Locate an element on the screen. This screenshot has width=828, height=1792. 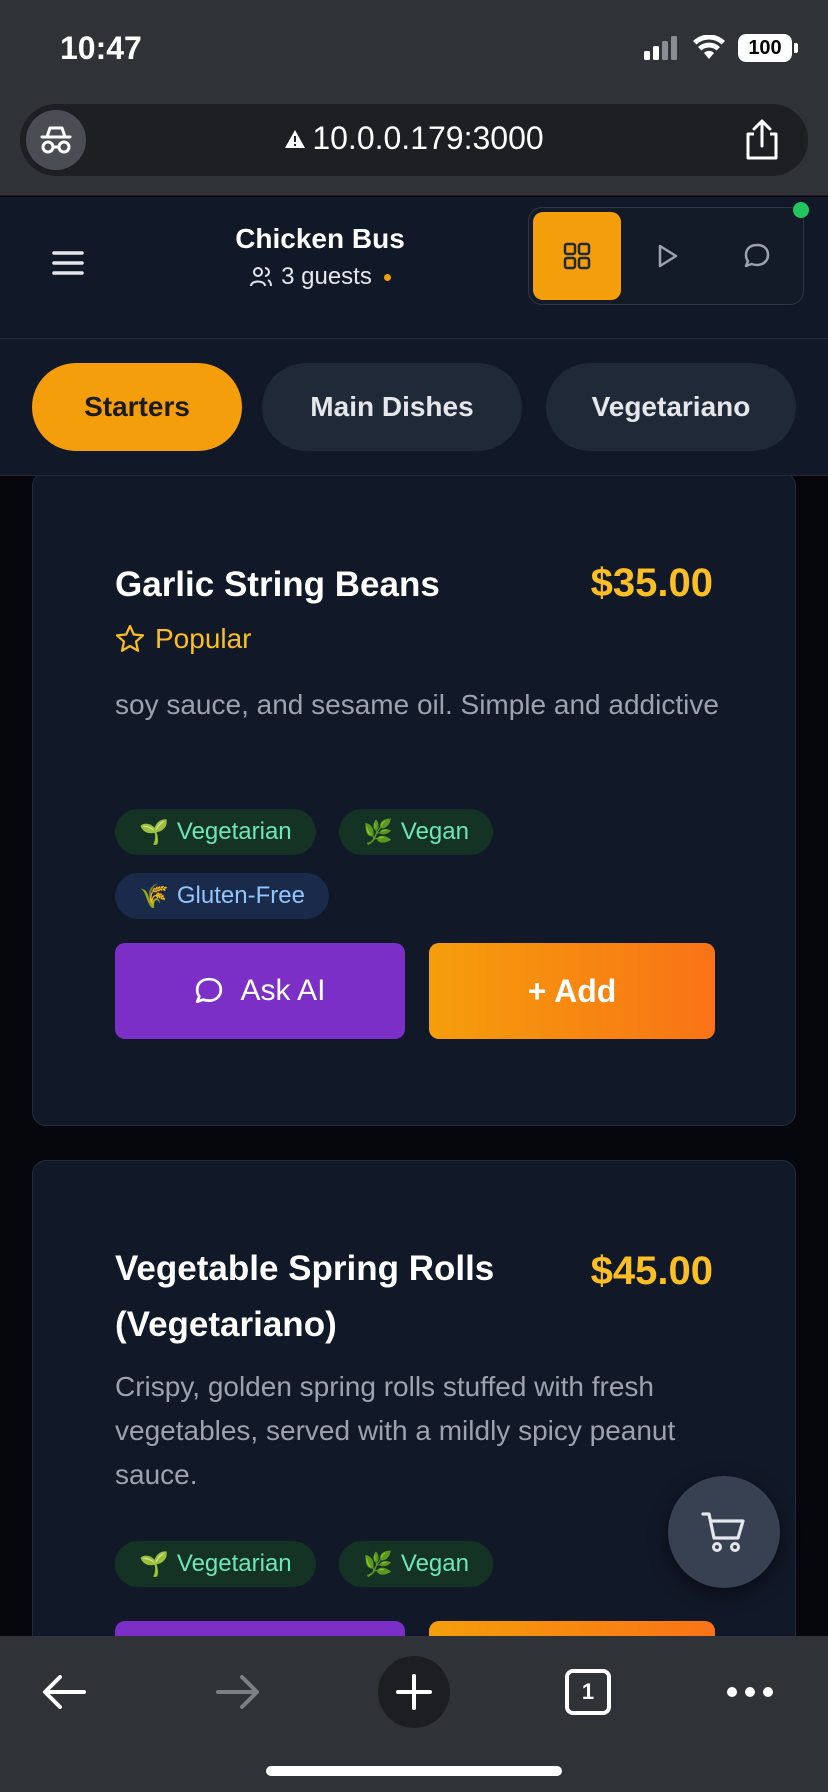
tab-starters: Starters is located at coordinates (137, 407).